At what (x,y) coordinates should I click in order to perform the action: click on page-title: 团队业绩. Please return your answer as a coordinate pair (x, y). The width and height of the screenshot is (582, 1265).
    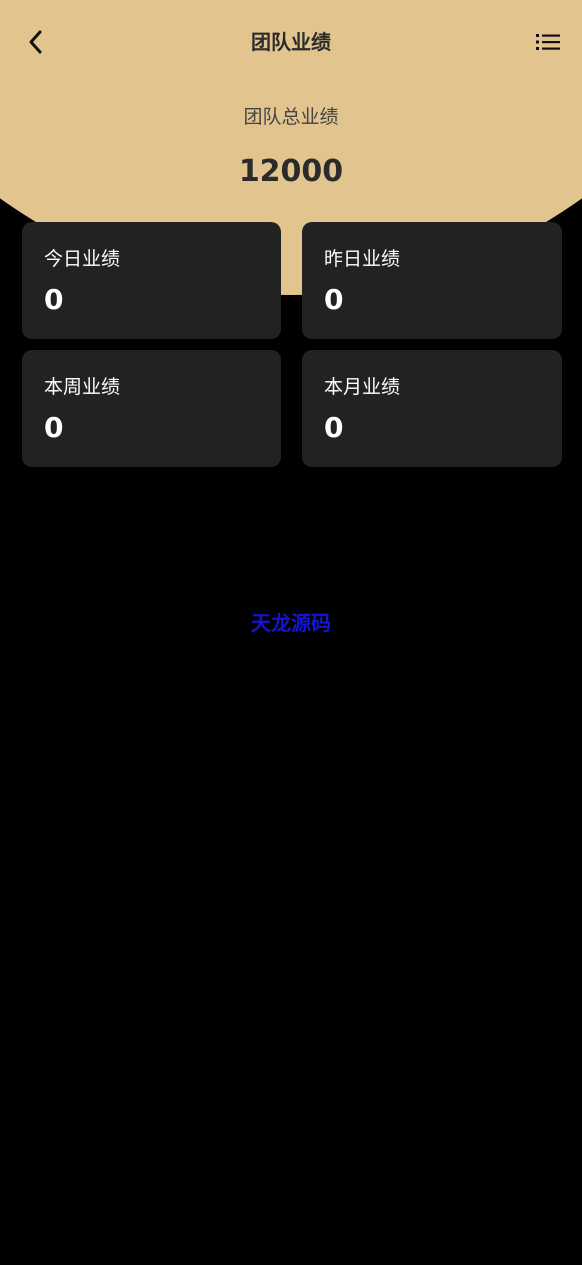
    Looking at the image, I should click on (291, 42).